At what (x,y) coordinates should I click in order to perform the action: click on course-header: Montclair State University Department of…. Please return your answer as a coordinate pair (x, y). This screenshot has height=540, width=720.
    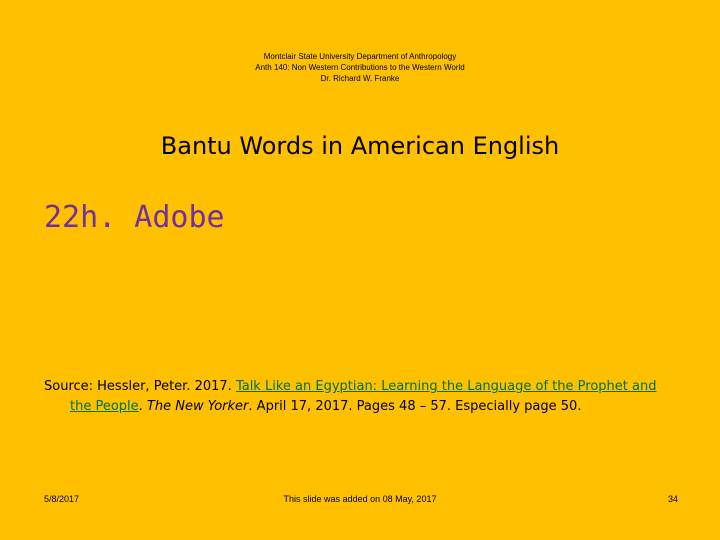
    Looking at the image, I should click on (360, 67).